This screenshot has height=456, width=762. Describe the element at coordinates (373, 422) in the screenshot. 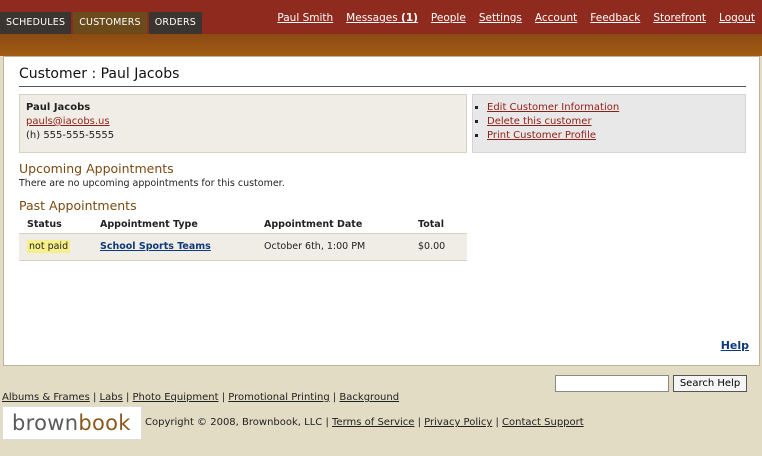

I see `terms-link: Terms of Service` at that location.